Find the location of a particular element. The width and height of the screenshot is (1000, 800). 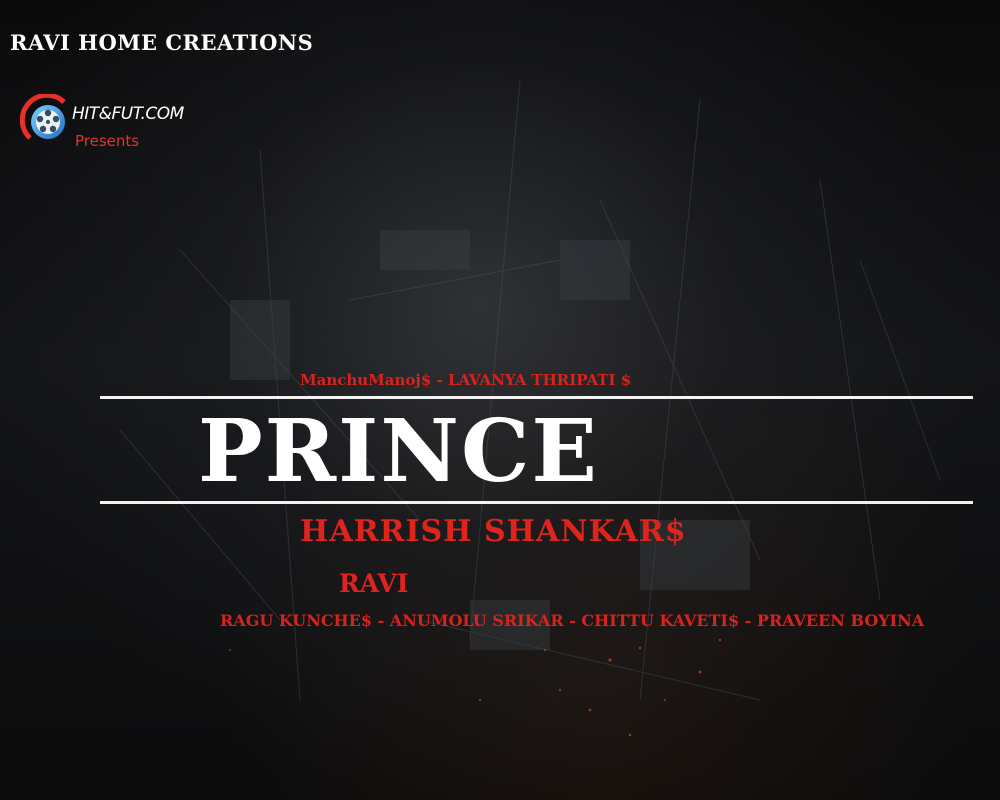

producer-credit: RAVI is located at coordinates (374, 583).